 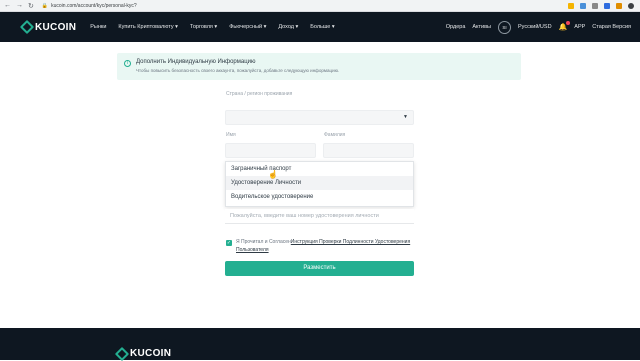 What do you see at coordinates (504, 27) in the screenshot?
I see `avatar: SI` at bounding box center [504, 27].